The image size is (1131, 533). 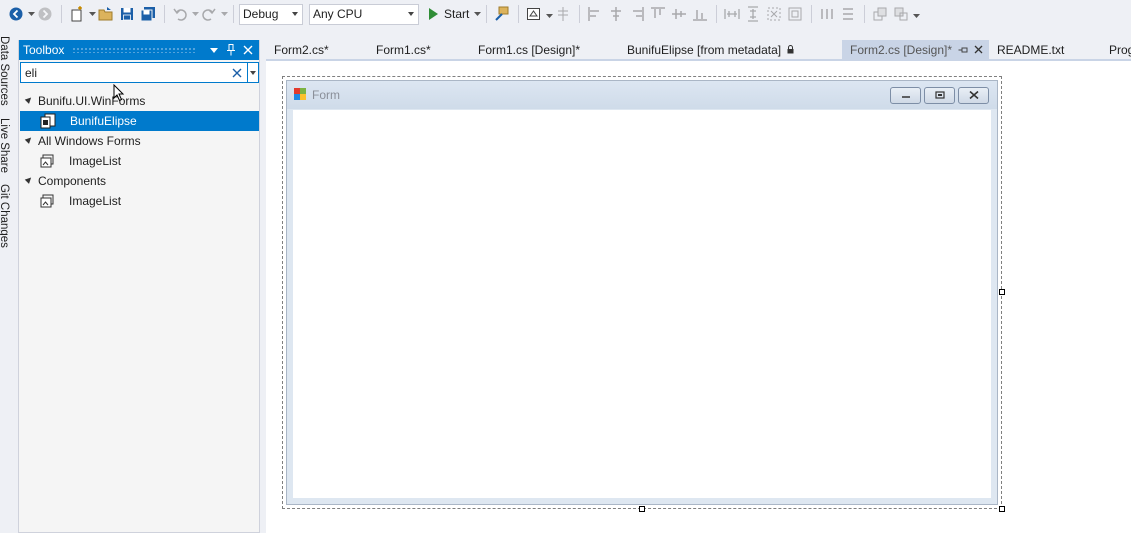 I want to click on align-bottoms-icon, so click(x=700, y=14).